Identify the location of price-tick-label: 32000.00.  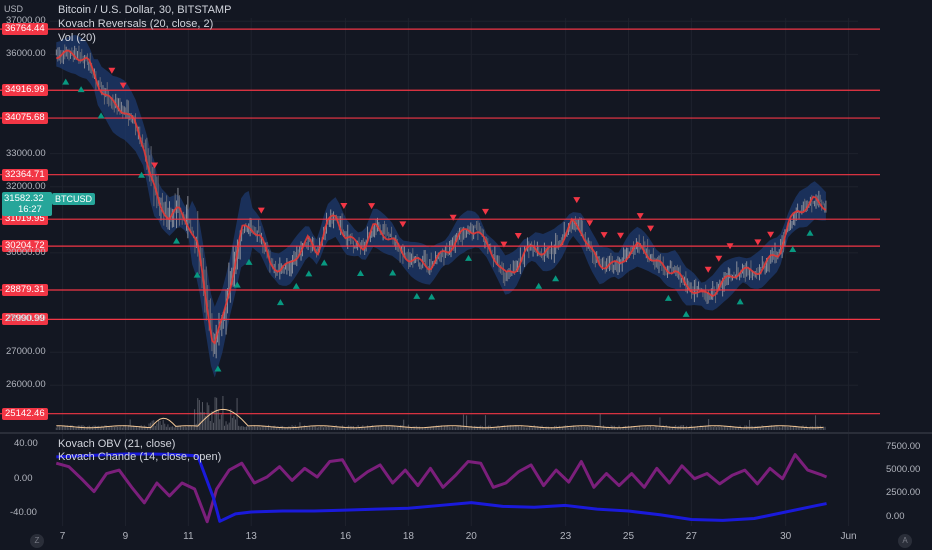
(26, 186).